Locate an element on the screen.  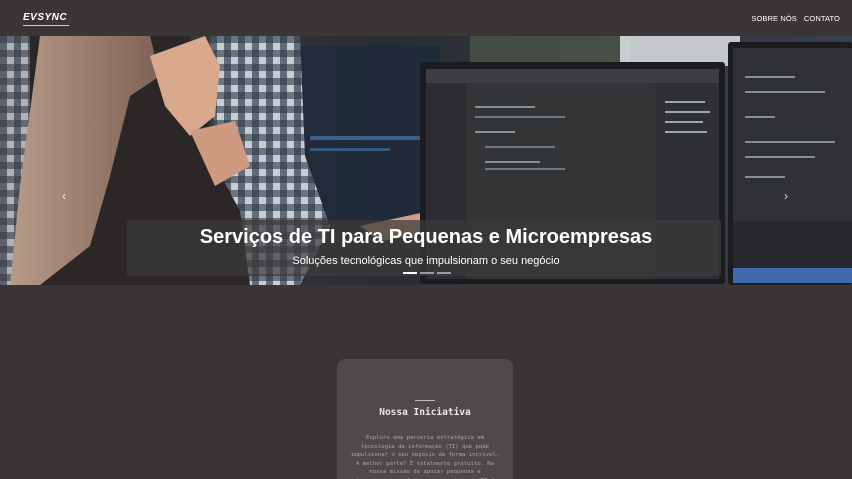
logo-text: EVSYNC is located at coordinates (45, 17).